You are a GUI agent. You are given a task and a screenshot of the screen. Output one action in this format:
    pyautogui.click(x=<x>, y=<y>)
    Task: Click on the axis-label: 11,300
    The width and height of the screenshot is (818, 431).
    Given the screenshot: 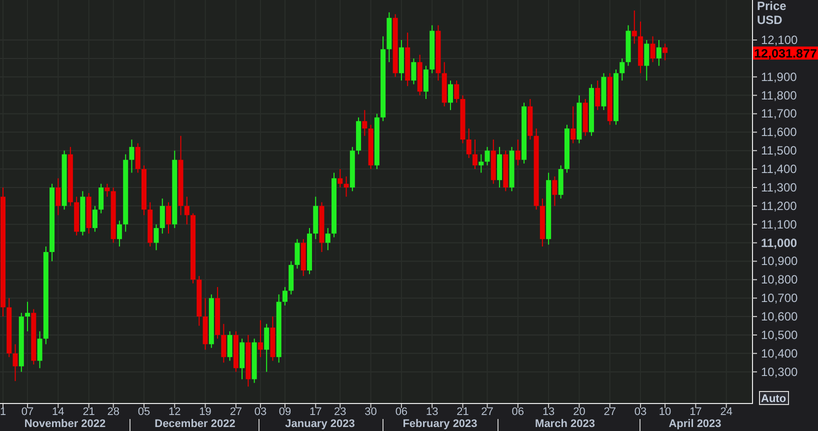 What is the action you would take?
    pyautogui.click(x=779, y=187)
    